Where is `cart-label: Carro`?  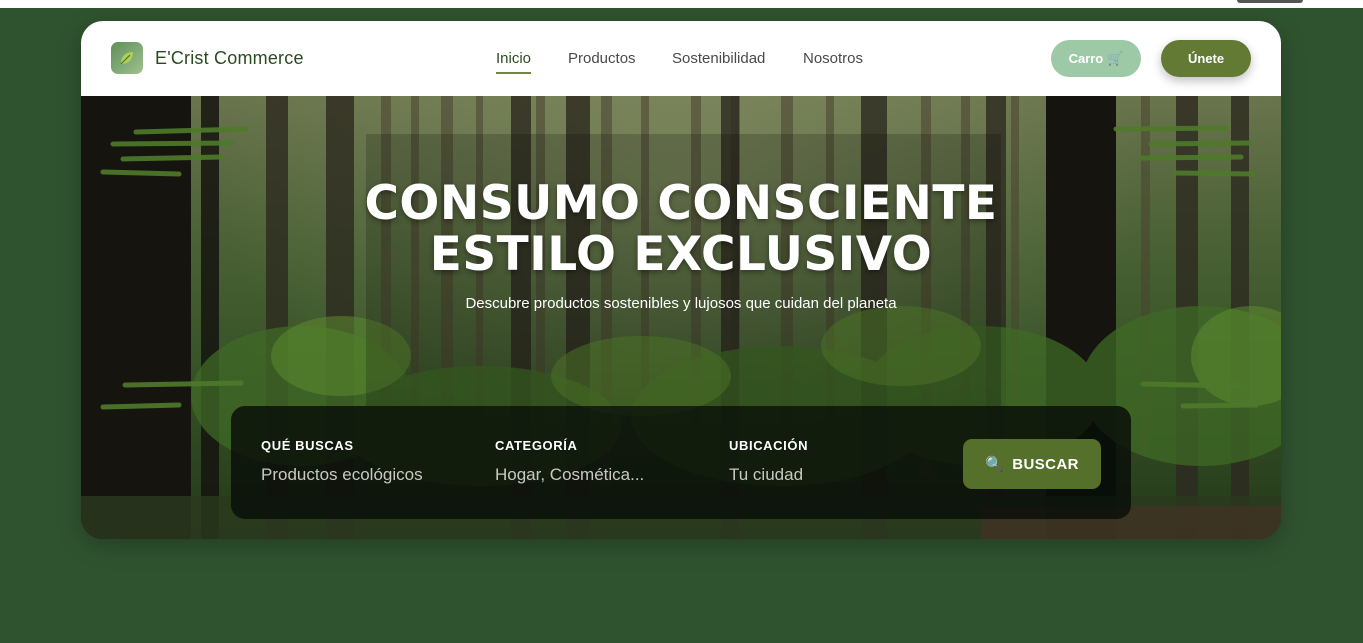
cart-label: Carro is located at coordinates (1086, 58).